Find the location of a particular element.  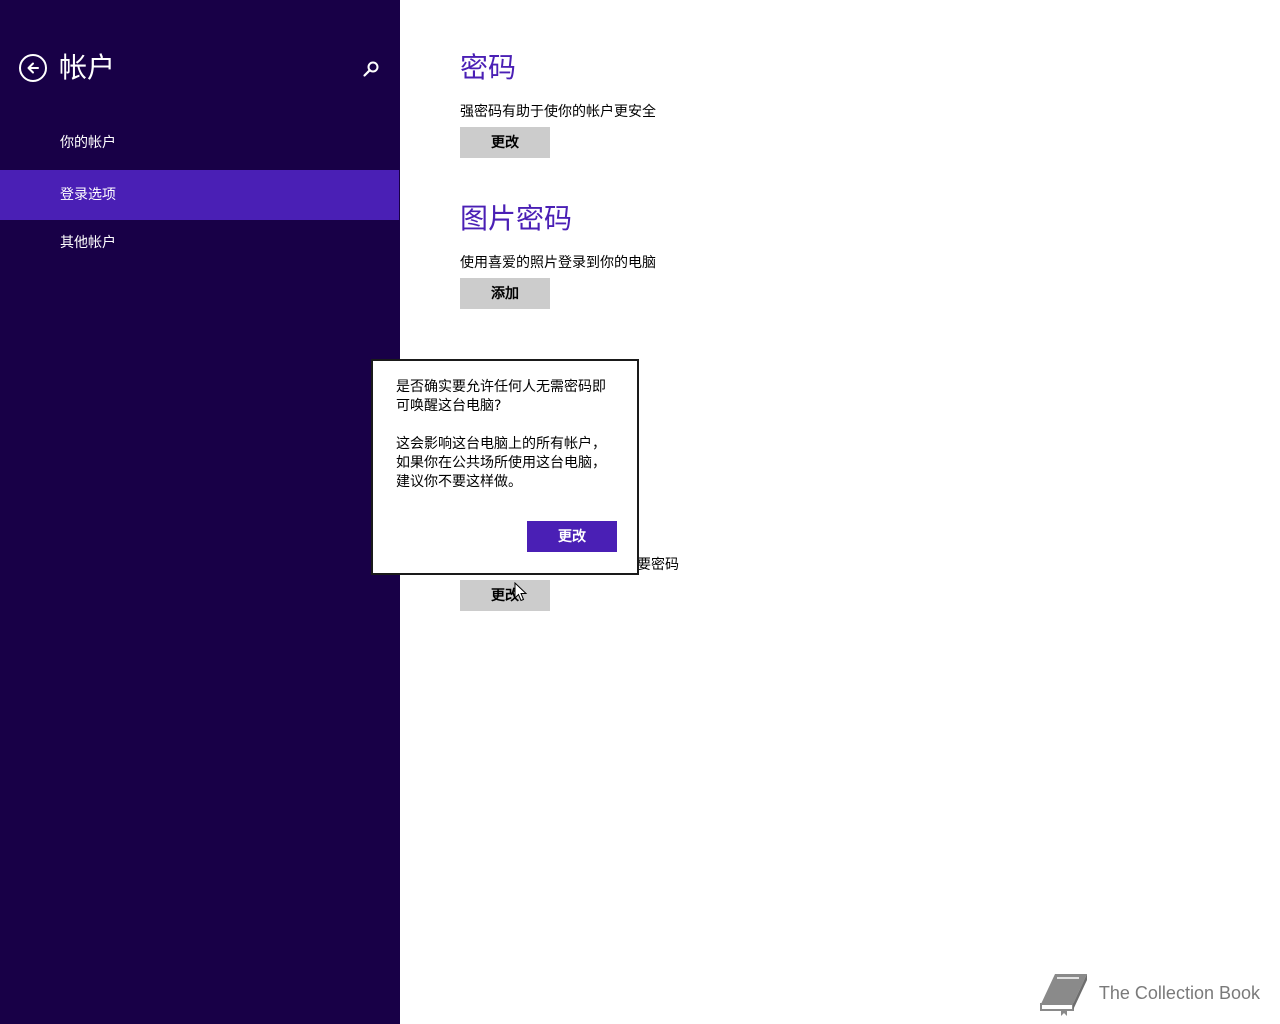

sidebar-item-label: 登录选项 is located at coordinates (88, 195).